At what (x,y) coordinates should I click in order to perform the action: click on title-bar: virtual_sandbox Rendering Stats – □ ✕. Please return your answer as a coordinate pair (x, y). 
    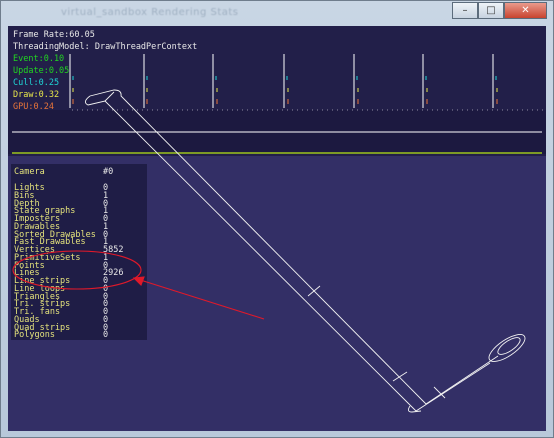
    Looking at the image, I should click on (277, 13).